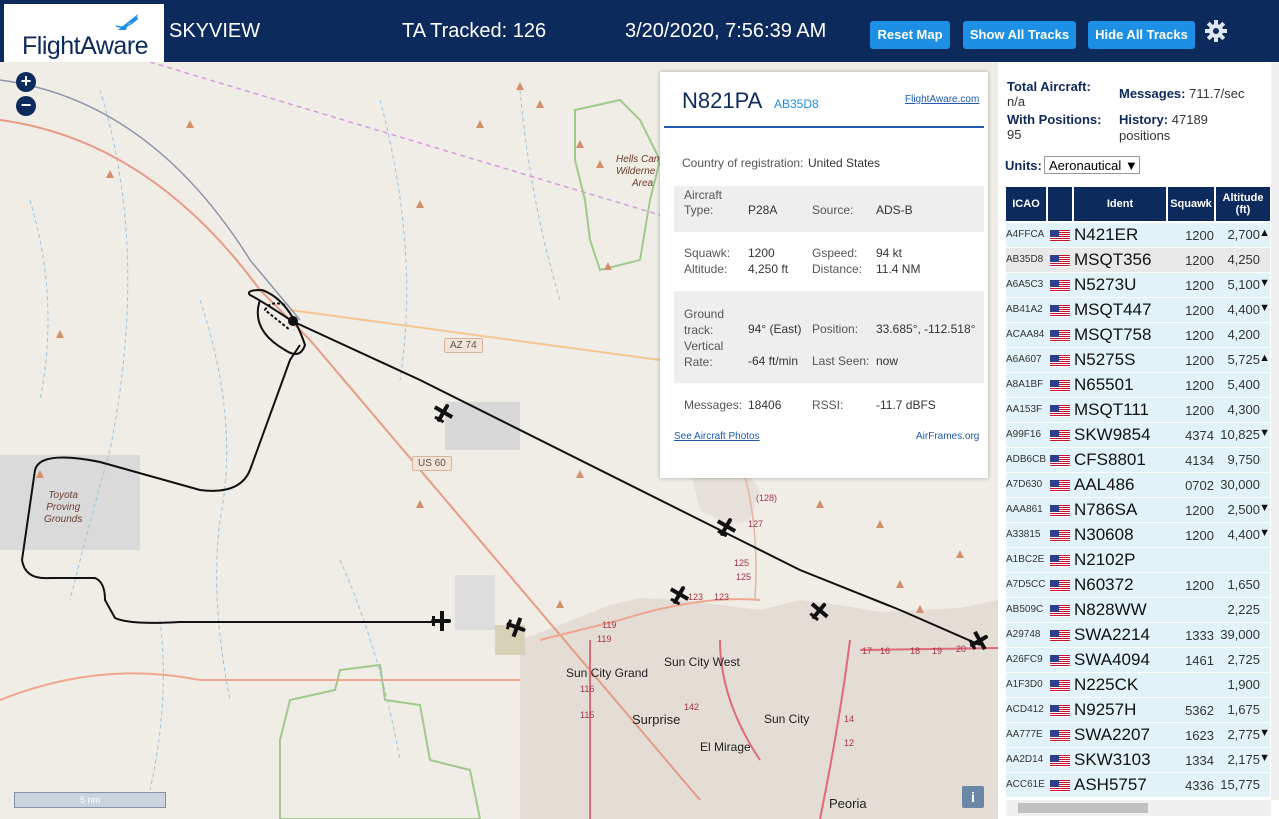  What do you see at coordinates (1138, 535) in the screenshot?
I see `table-row: A33815 N30608 1200 4,400 ▼` at bounding box center [1138, 535].